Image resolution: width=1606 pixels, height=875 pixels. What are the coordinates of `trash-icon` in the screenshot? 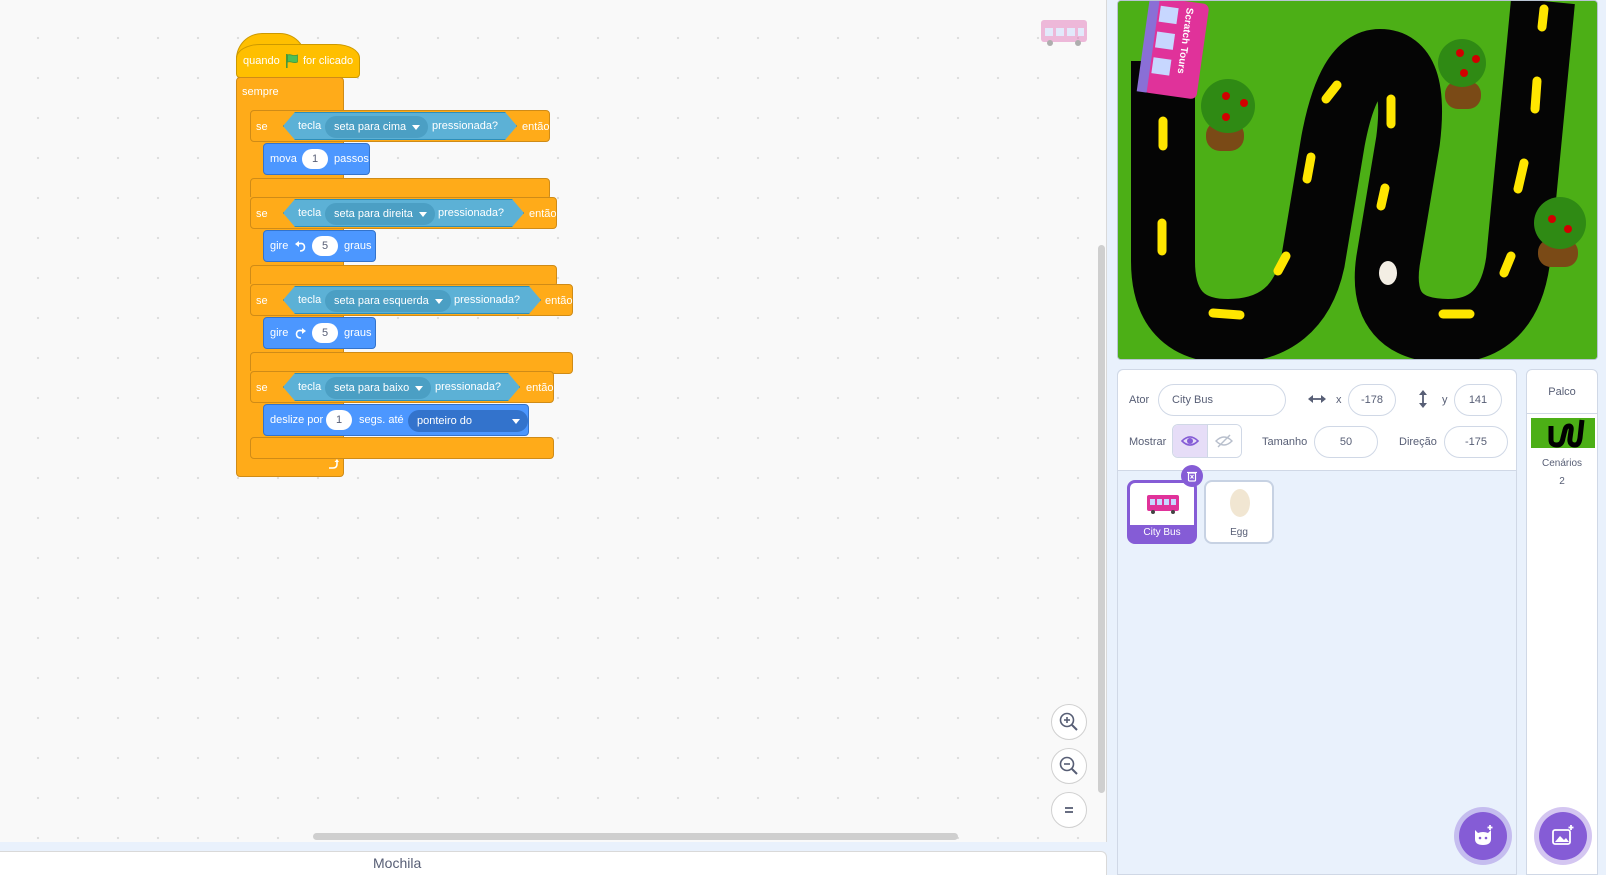 It's located at (1192, 476).